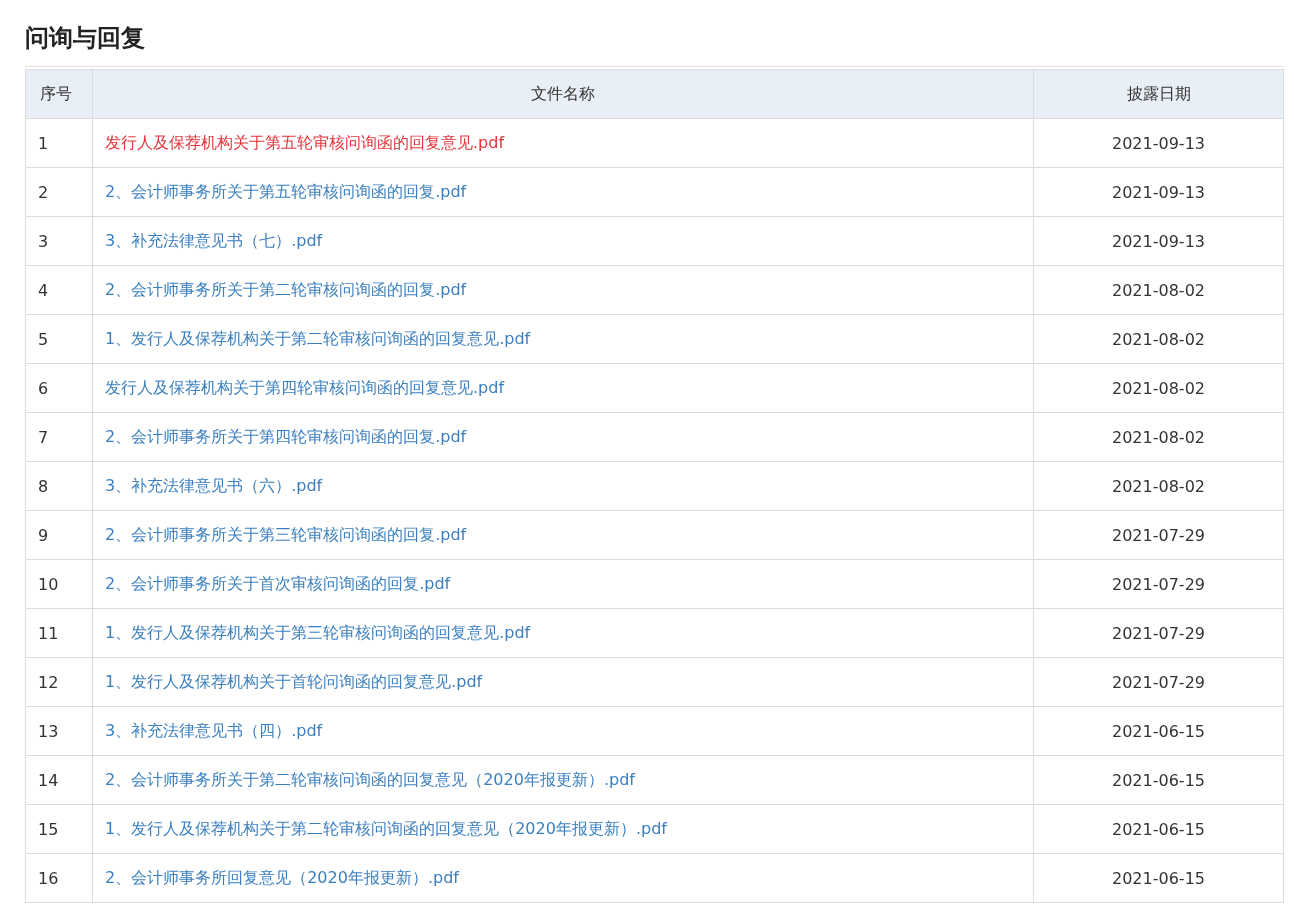 This screenshot has width=1304, height=909. What do you see at coordinates (59, 486) in the screenshot?
I see `table-cell: 8` at bounding box center [59, 486].